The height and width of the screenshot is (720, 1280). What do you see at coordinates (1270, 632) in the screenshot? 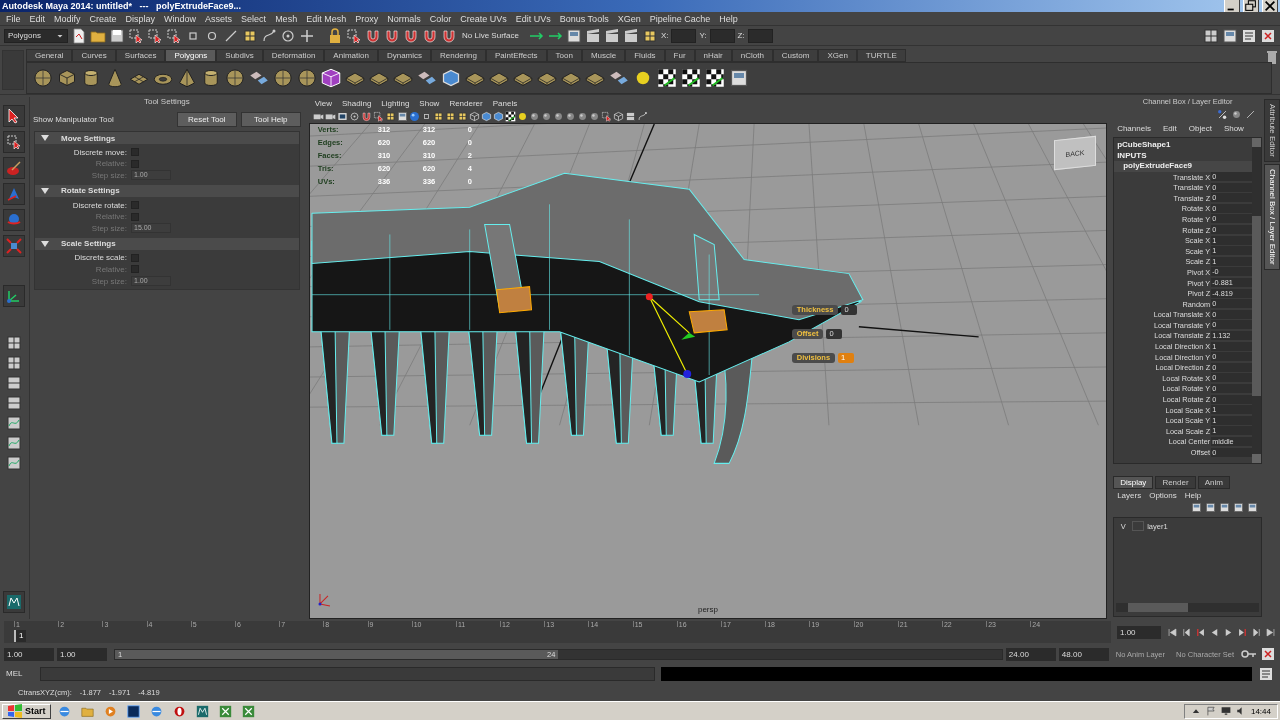
I see `skip-end-icon` at bounding box center [1270, 632].